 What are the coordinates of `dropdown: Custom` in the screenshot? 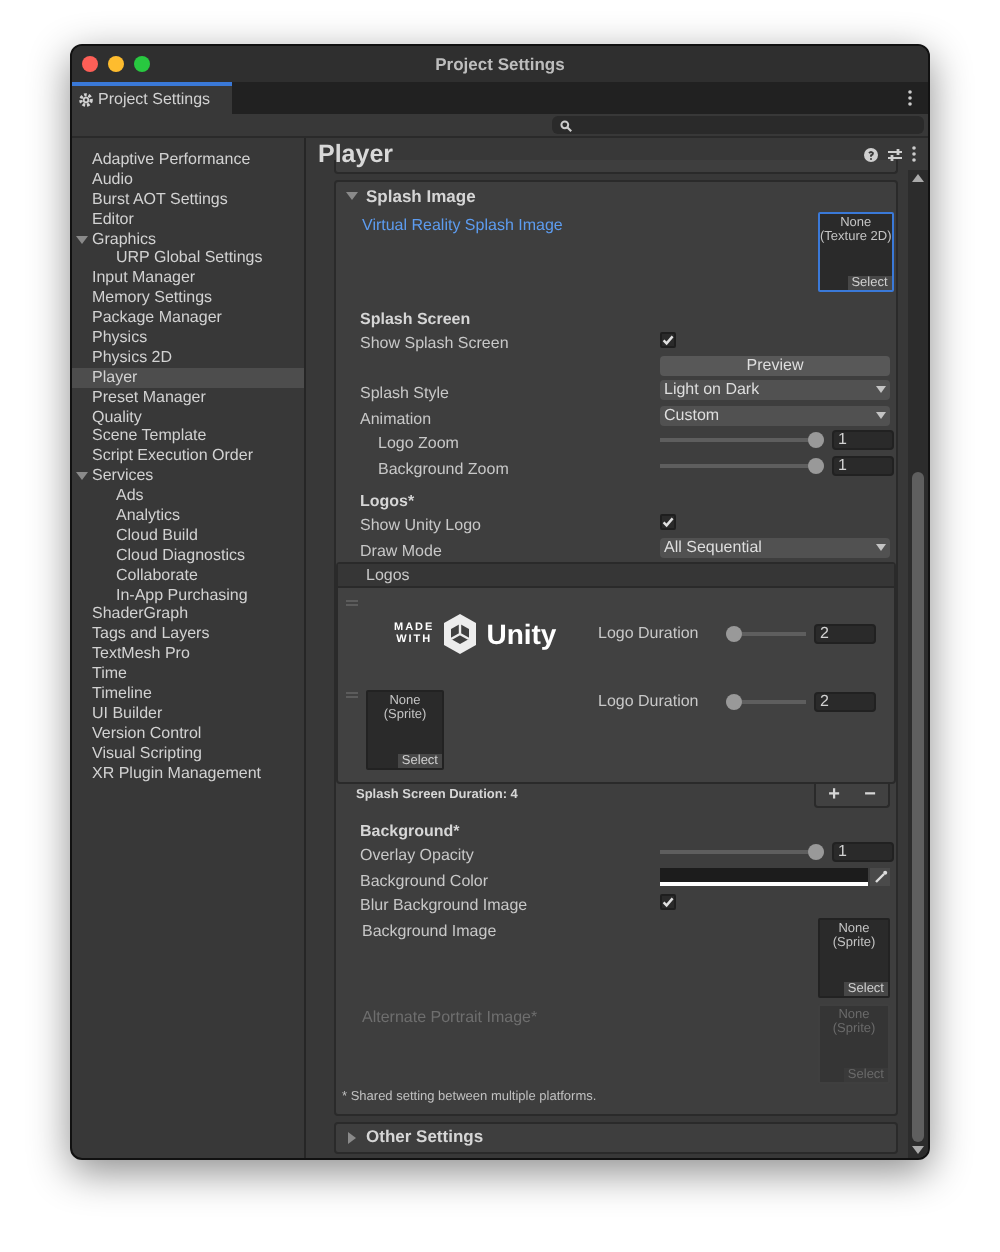 It's located at (775, 415).